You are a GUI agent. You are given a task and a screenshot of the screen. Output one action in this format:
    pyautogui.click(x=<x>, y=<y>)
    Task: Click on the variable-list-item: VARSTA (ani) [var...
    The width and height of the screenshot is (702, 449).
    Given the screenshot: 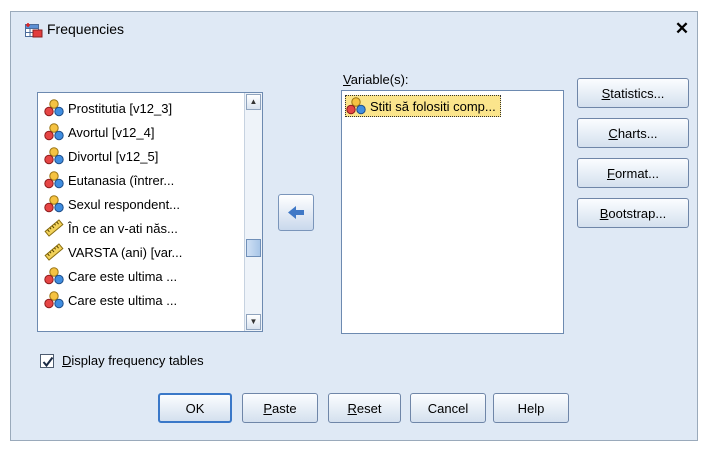 What is the action you would take?
    pyautogui.click(x=113, y=252)
    